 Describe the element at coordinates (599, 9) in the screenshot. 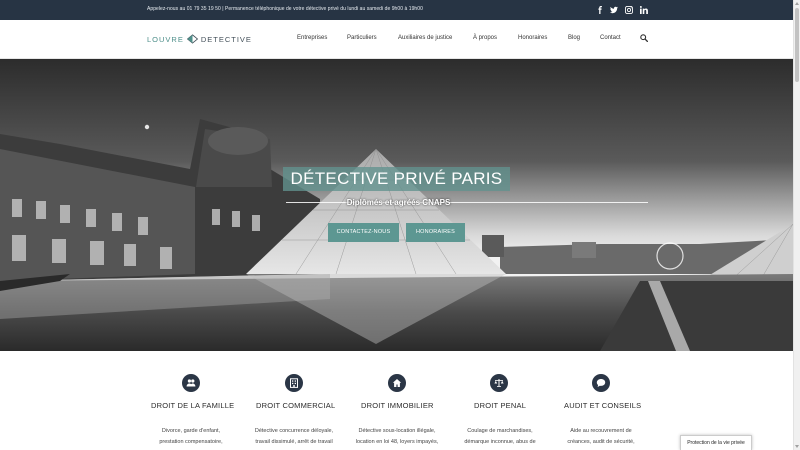

I see `facebook-icon` at that location.